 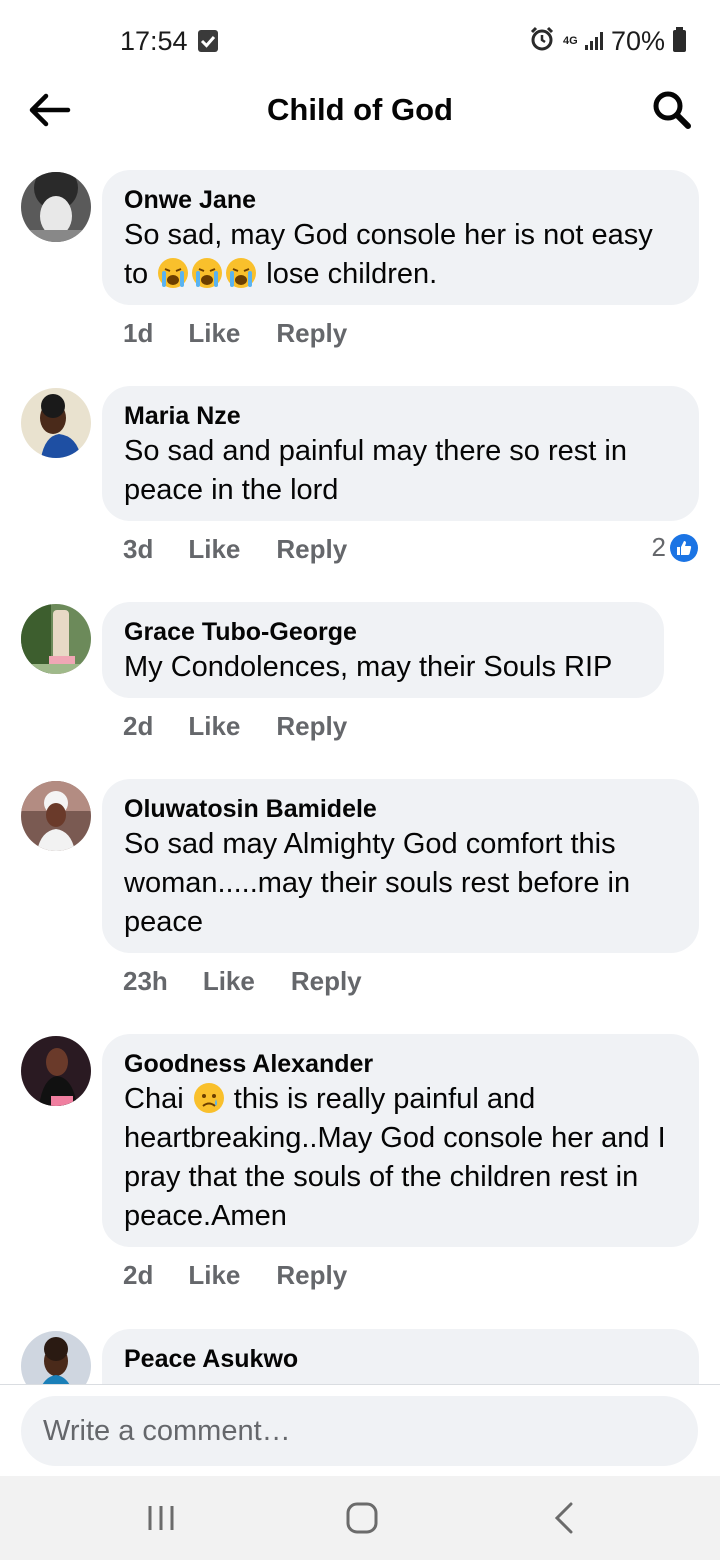 I want to click on comment-actions: 3d Like Reply, so click(x=235, y=549).